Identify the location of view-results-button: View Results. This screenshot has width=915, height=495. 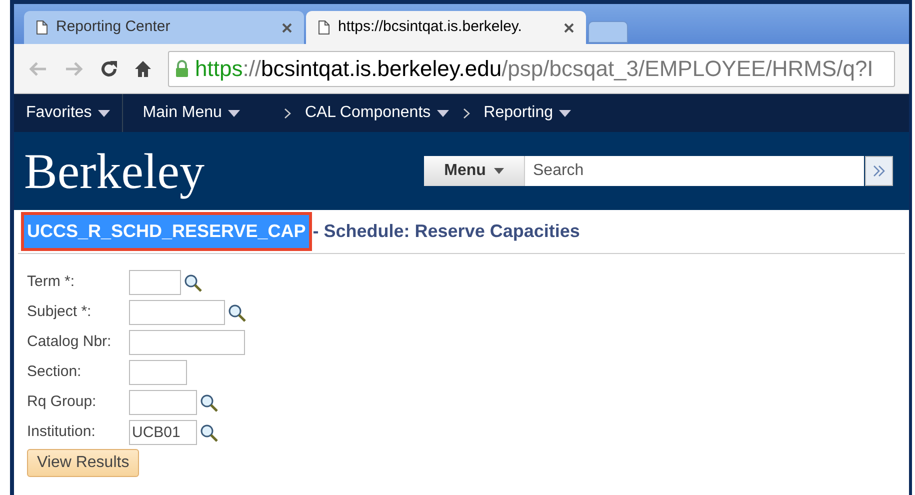
(83, 463).